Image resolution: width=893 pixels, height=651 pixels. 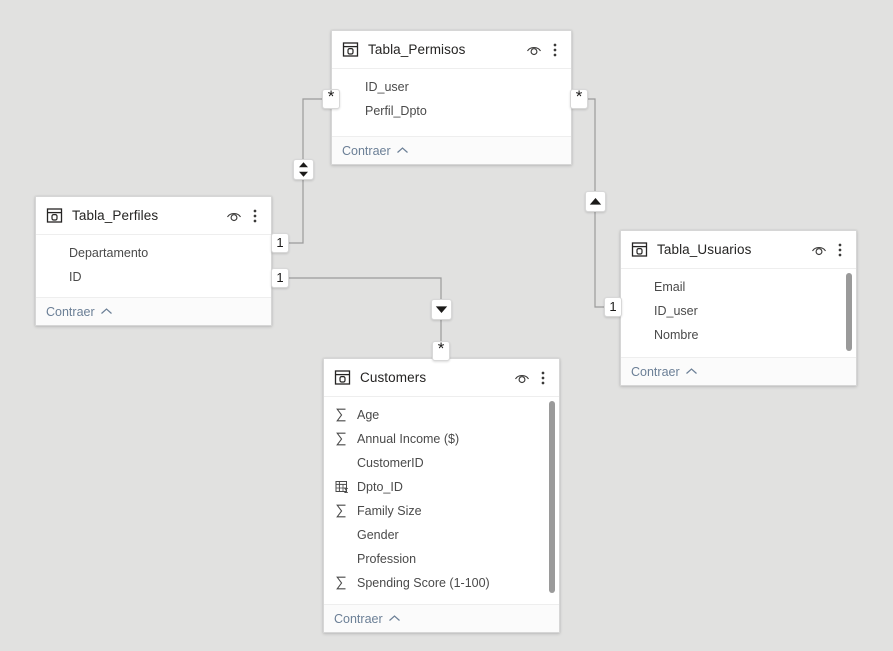 I want to click on table-card-title: Tabla_Usuarios, so click(x=704, y=249).